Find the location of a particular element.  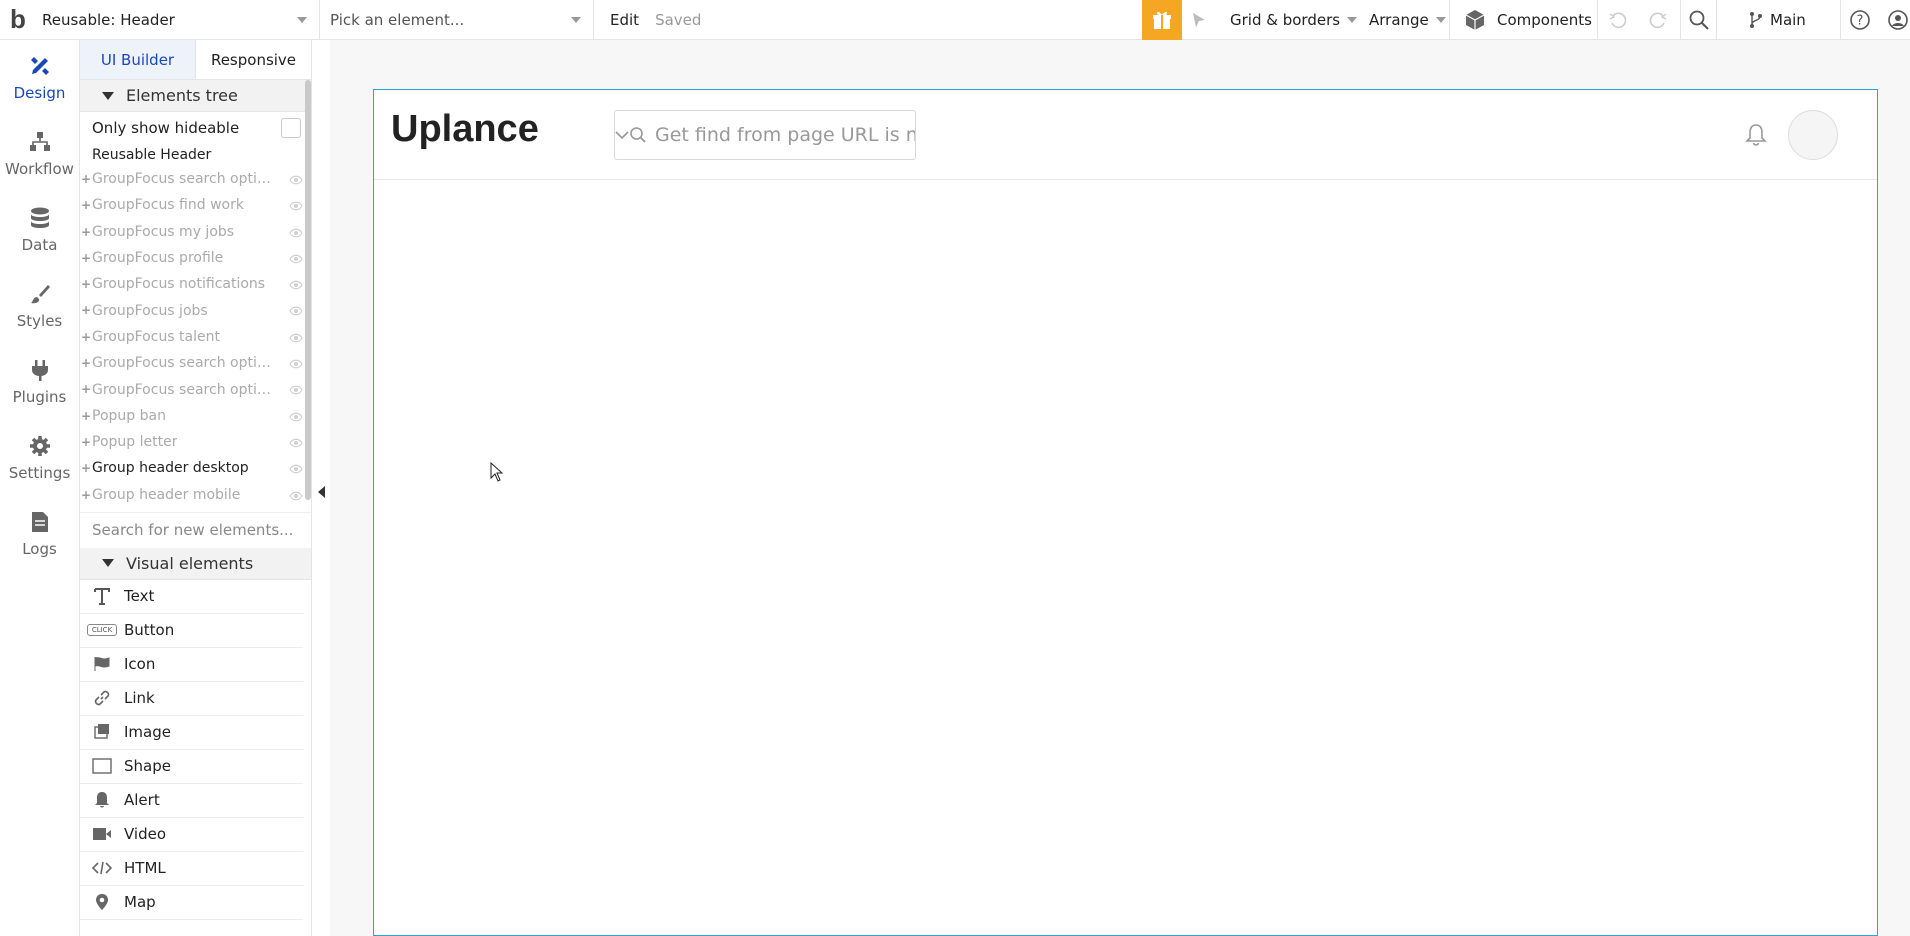

collapse-panel-icon is located at coordinates (321, 492).